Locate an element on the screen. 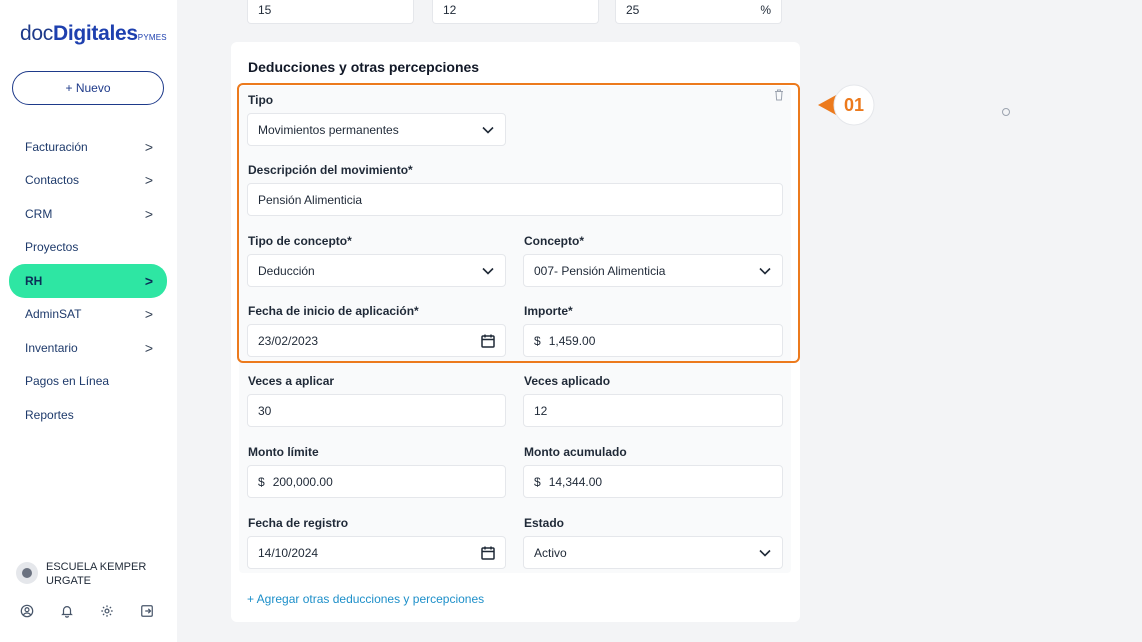  sidebar-item-reportes: Reportes is located at coordinates (88, 415).